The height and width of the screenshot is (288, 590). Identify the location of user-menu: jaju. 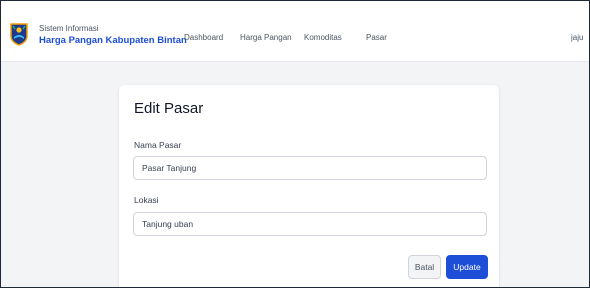
(577, 37).